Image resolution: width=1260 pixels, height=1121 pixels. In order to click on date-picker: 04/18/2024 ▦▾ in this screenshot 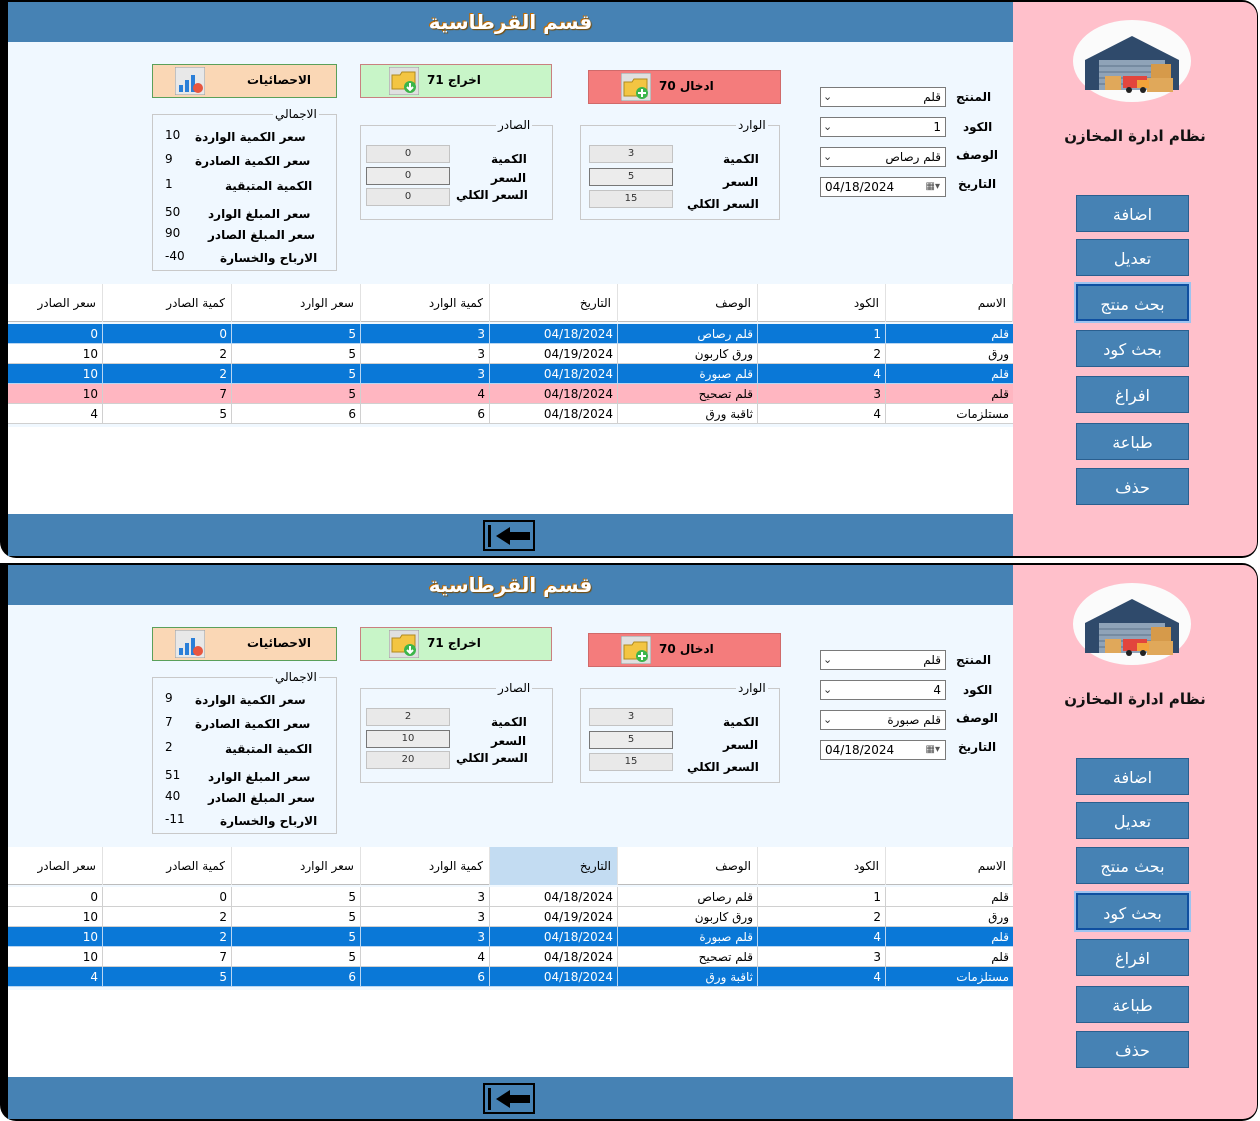, I will do `click(883, 750)`.